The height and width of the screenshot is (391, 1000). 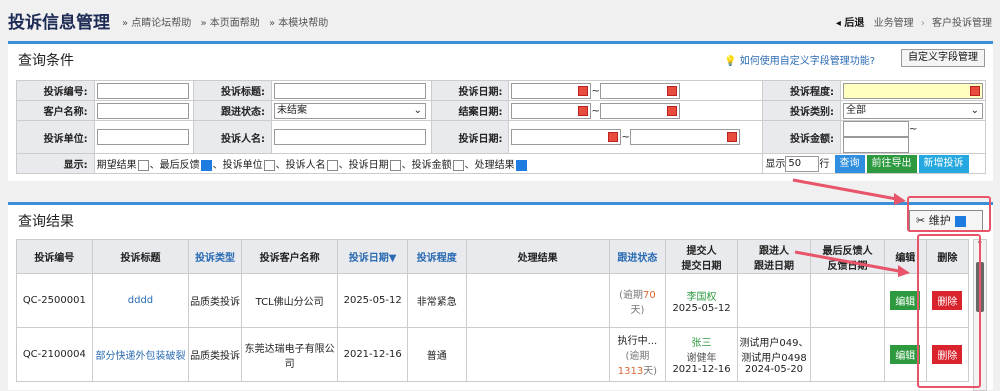 What do you see at coordinates (851, 227) in the screenshot?
I see `annotation-arrows` at bounding box center [851, 227].